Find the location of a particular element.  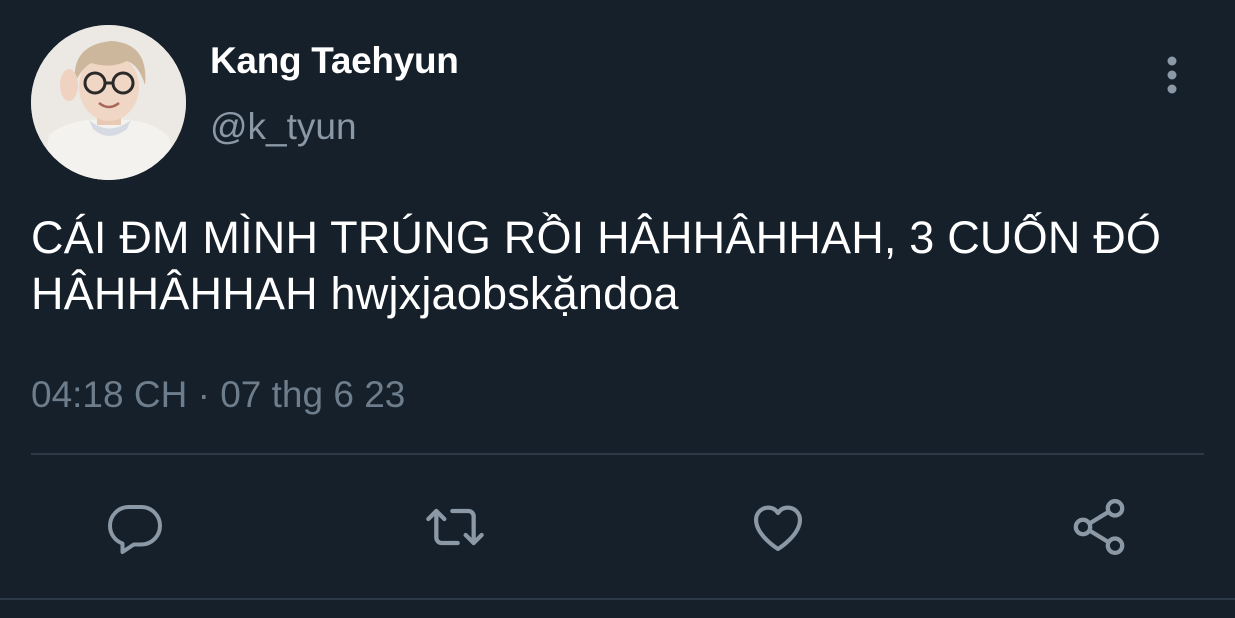

more-options-button is located at coordinates (1172, 75).